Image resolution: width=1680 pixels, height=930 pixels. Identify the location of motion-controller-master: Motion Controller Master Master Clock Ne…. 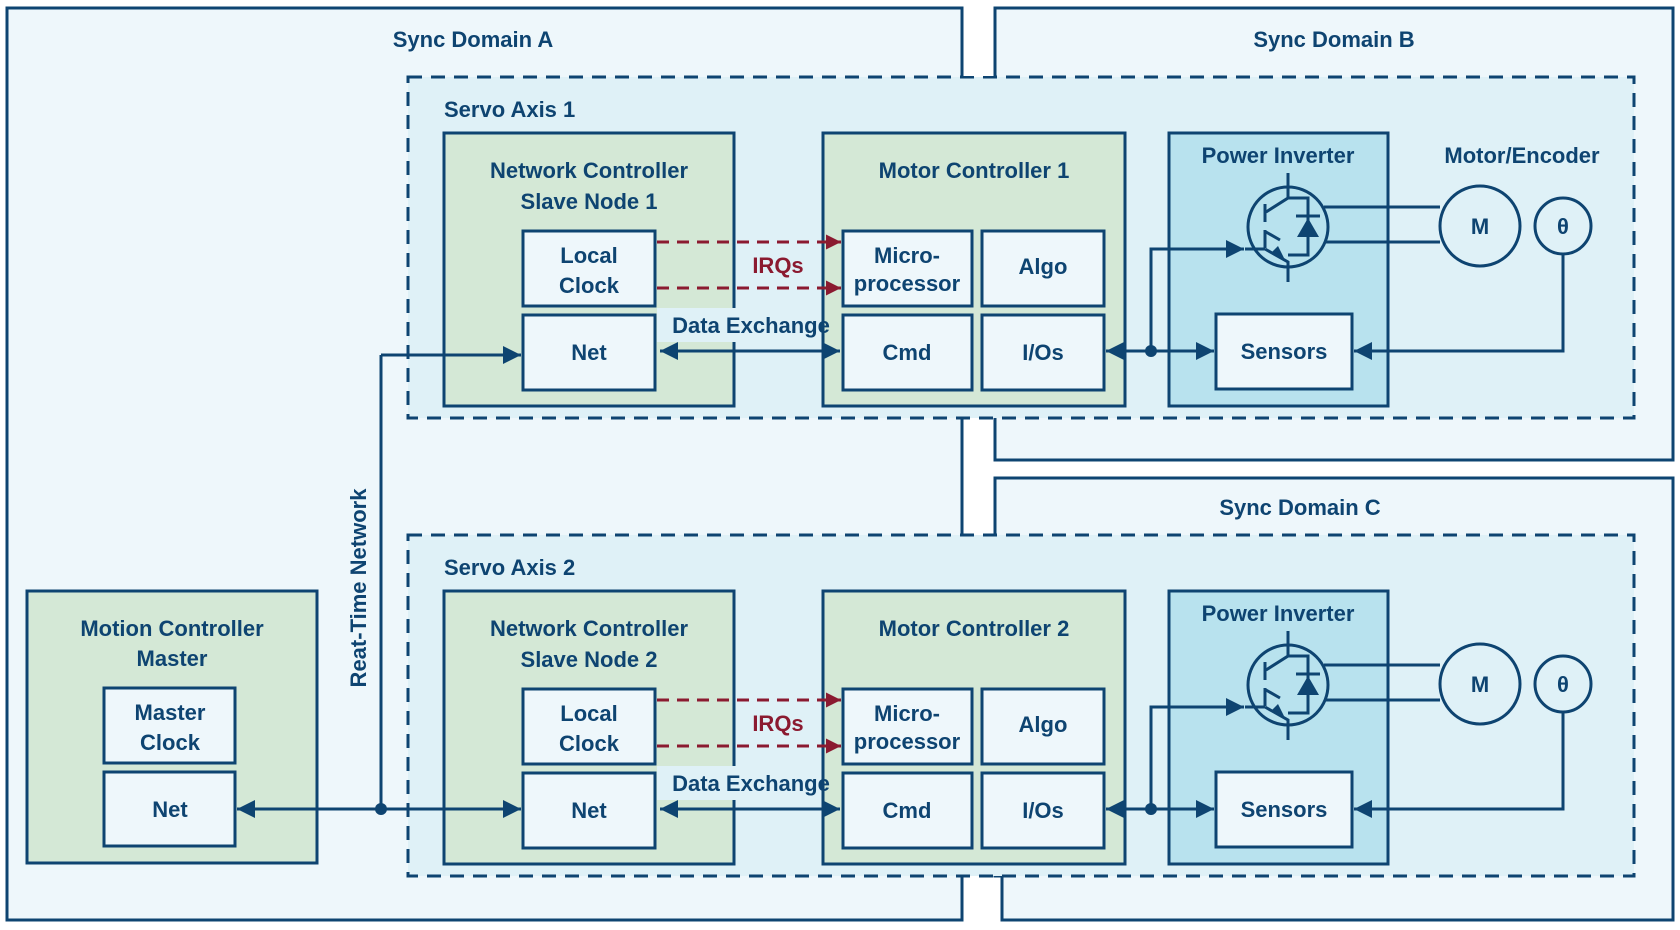
(172, 727).